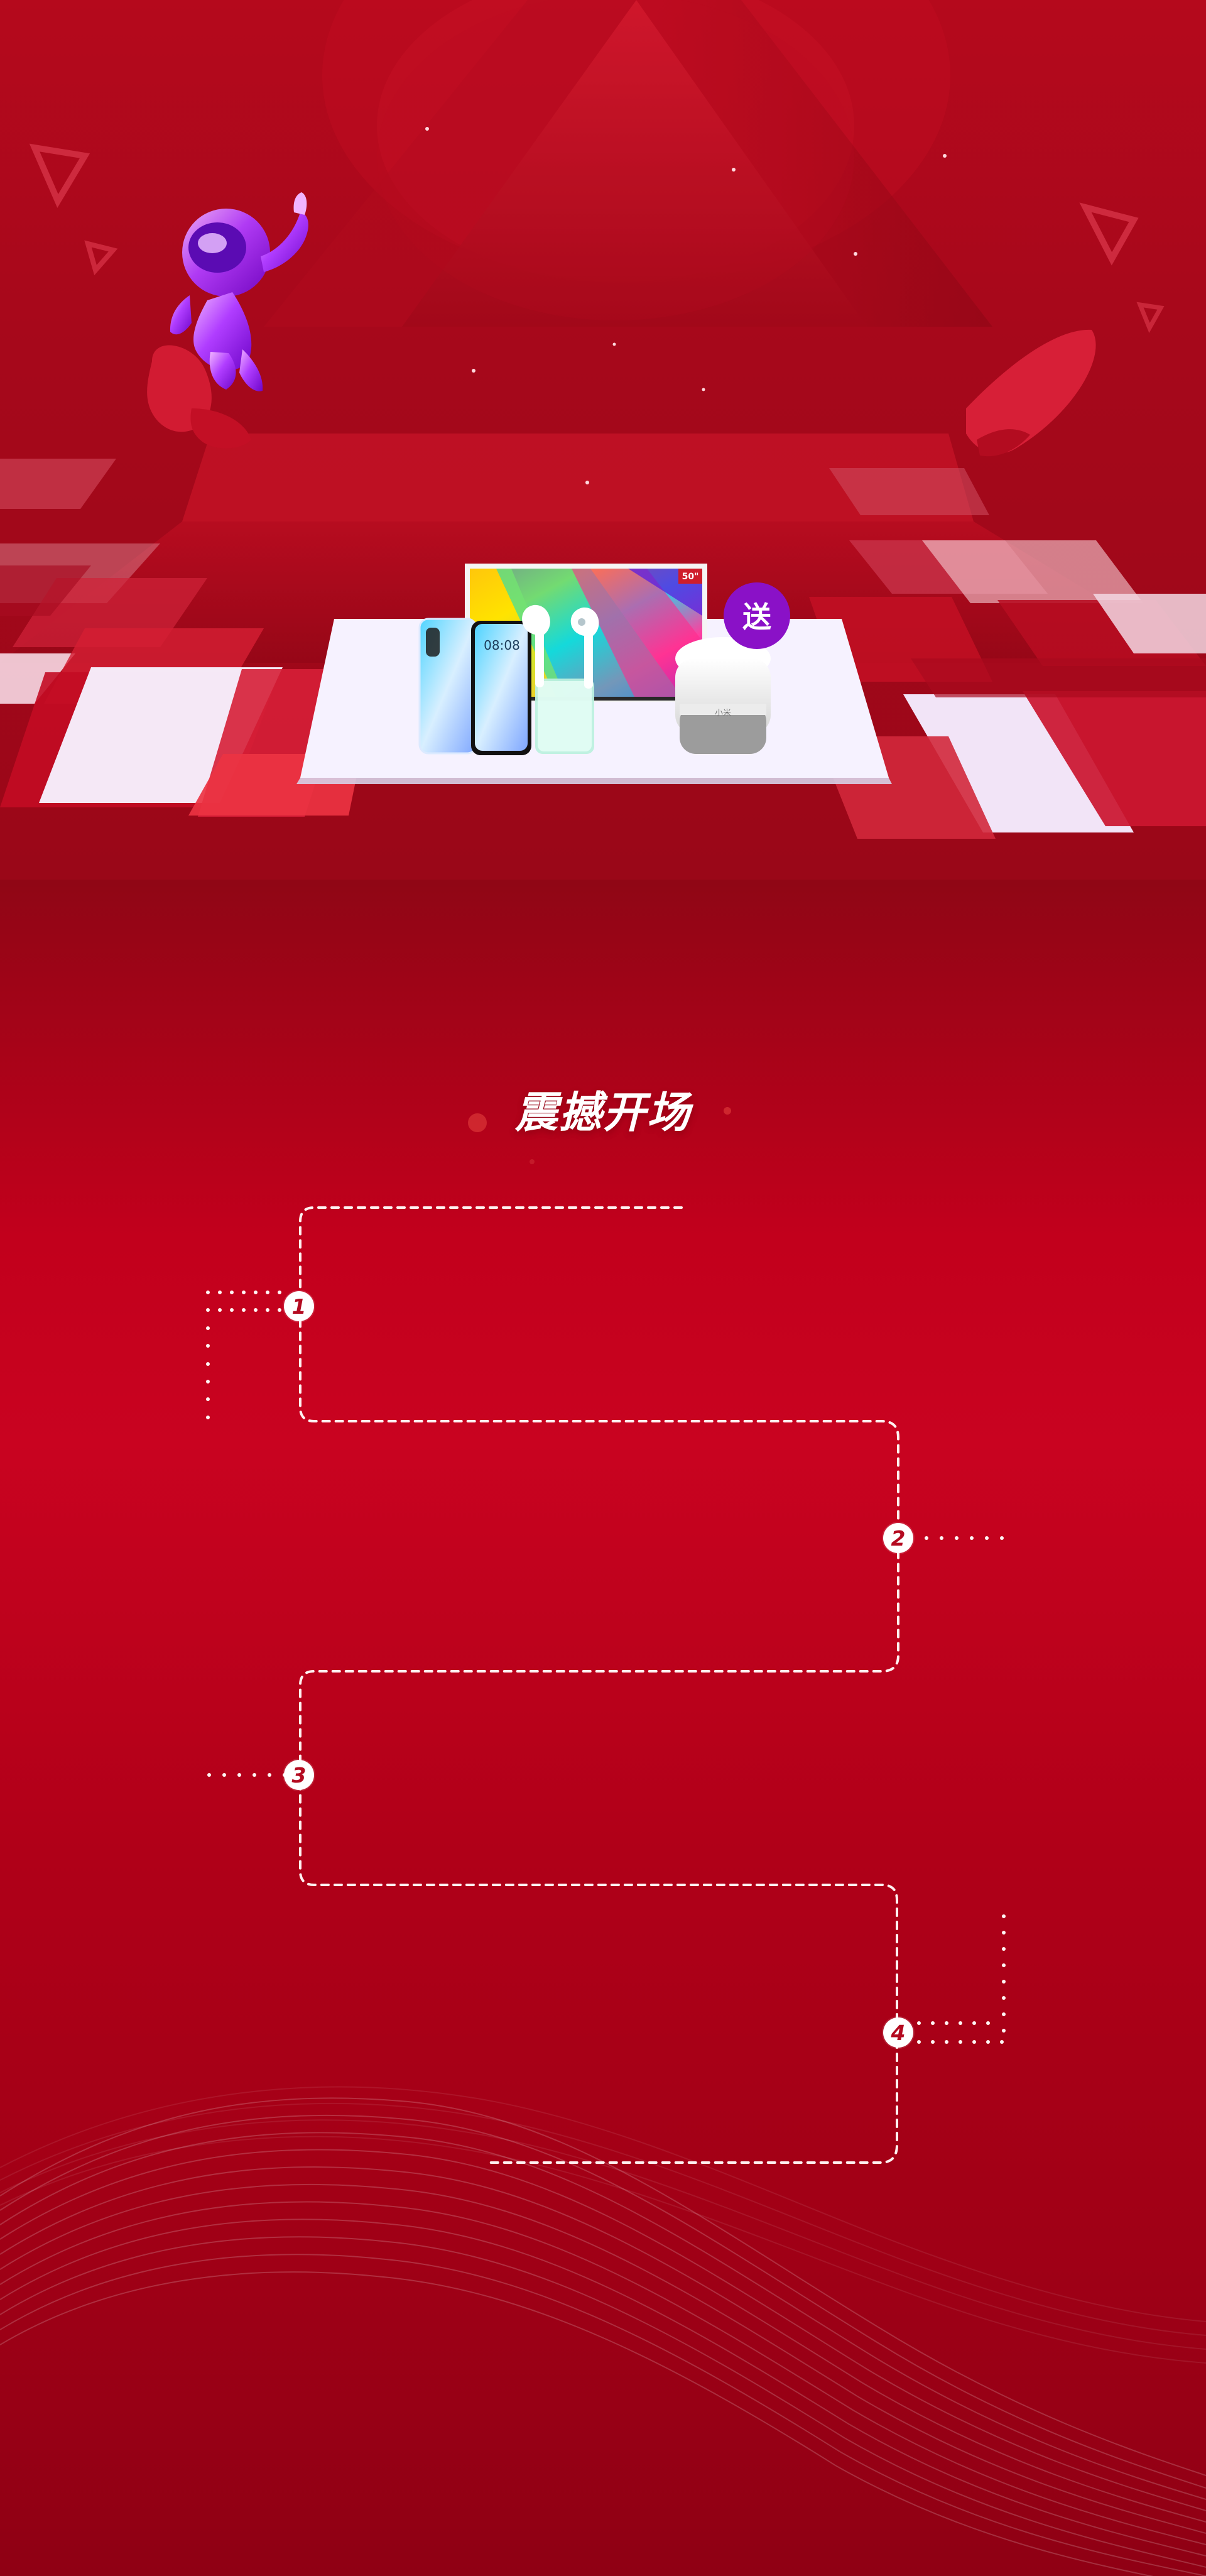 This screenshot has width=1206, height=2576. What do you see at coordinates (723, 695) in the screenshot?
I see `speaker-icon: 小米` at bounding box center [723, 695].